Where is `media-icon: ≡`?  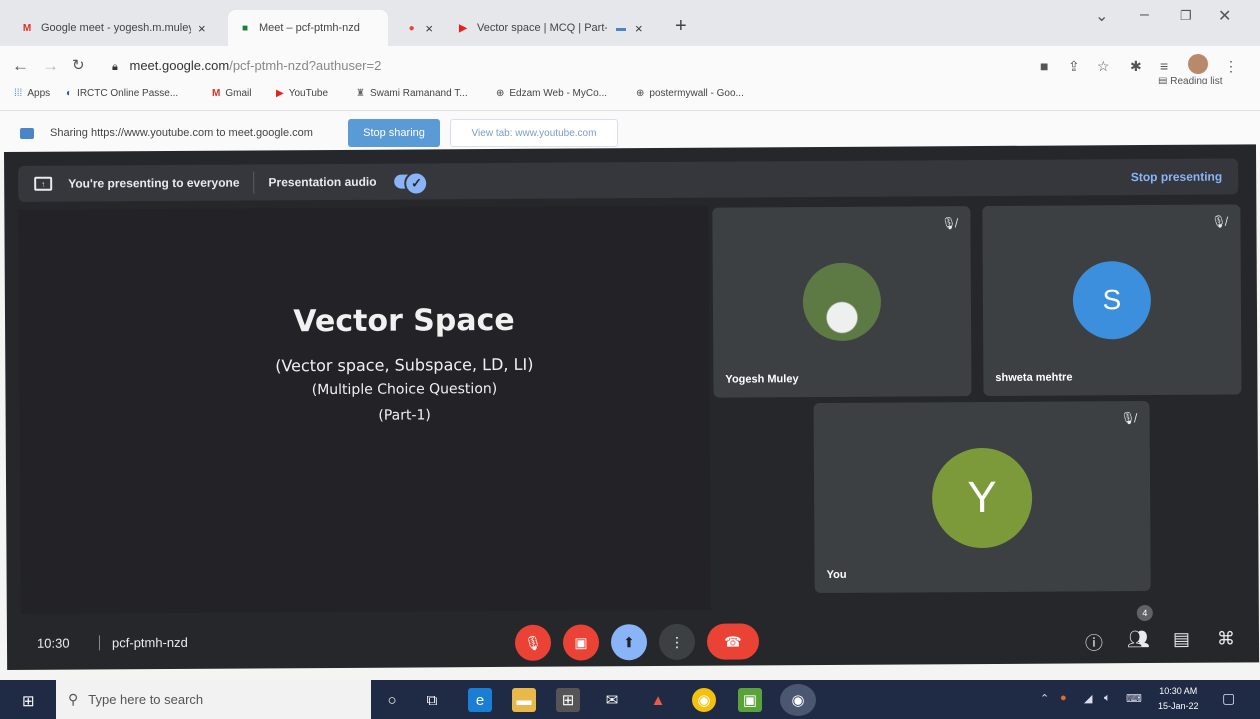
media-icon: ≡ is located at coordinates (1164, 66).